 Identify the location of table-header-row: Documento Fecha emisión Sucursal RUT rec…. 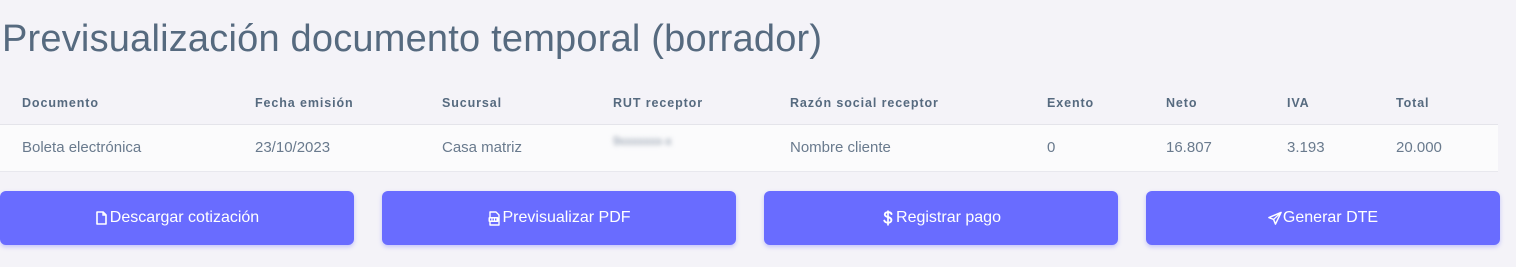
(749, 105).